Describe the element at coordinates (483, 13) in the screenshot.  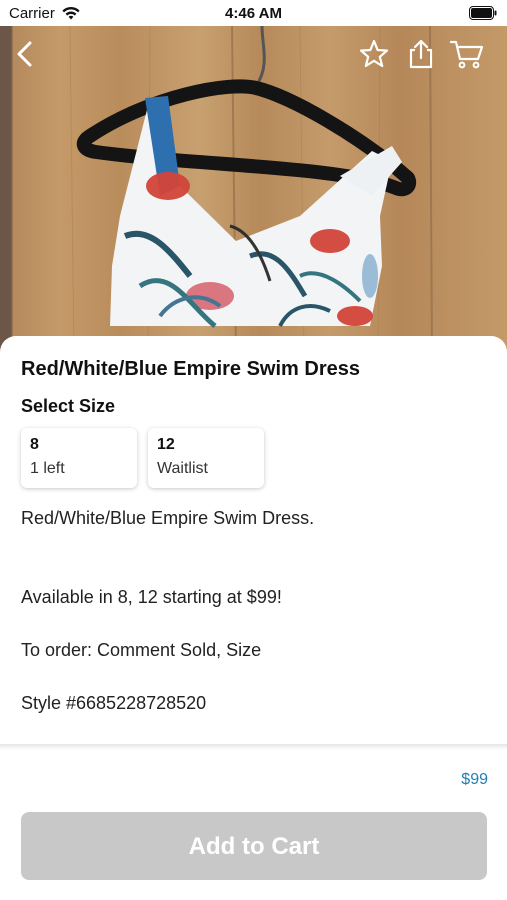
I see `battery-icon` at that location.